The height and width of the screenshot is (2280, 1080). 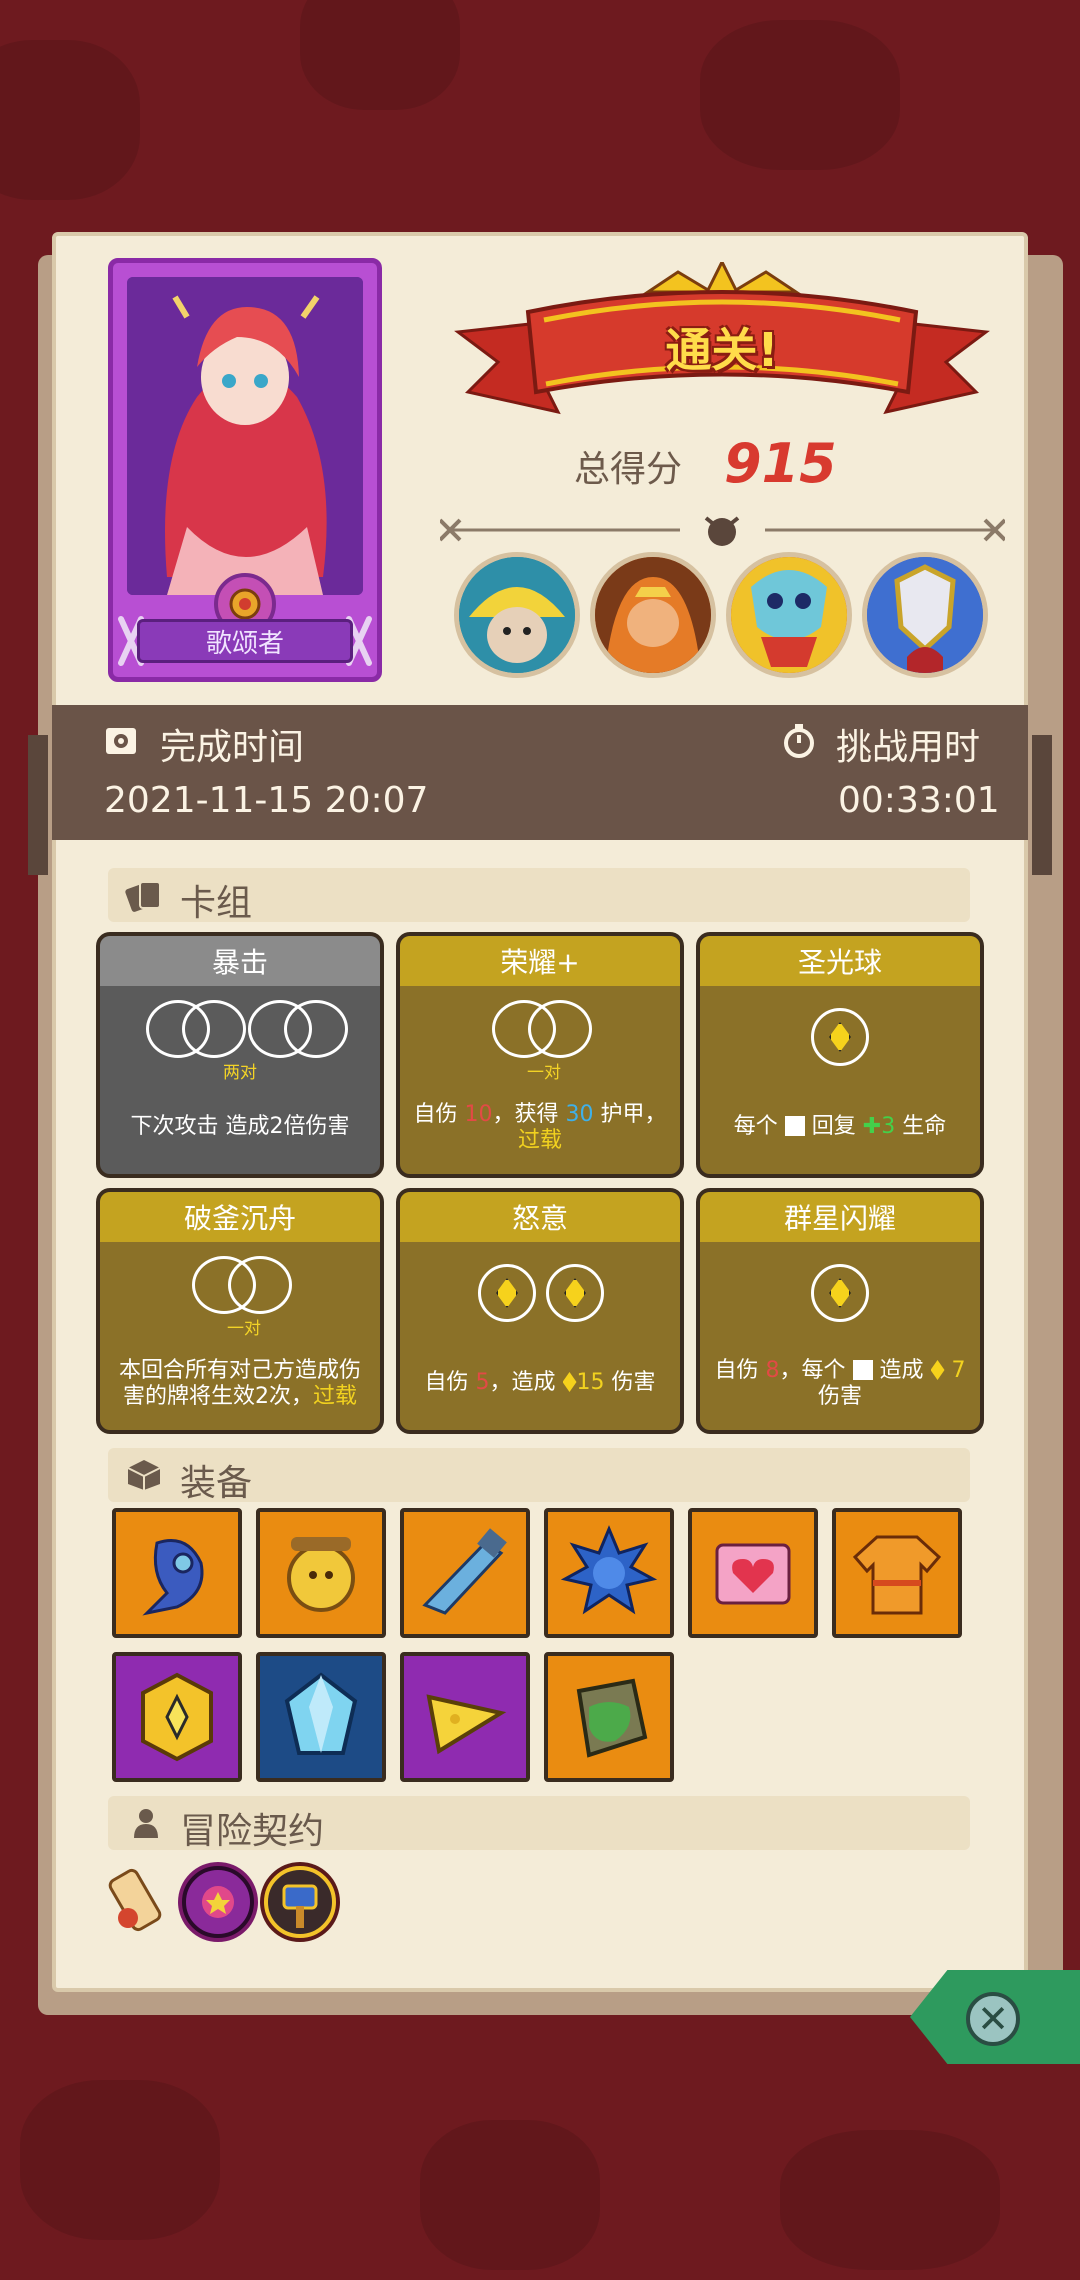 I want to click on completion-time-value: 2021-11-15 20:07, so click(x=266, y=800).